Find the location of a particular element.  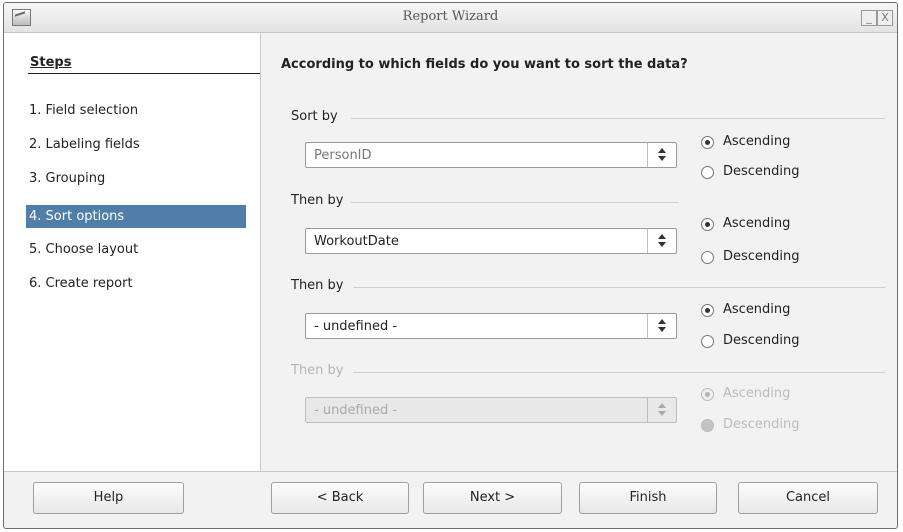

minimize-icon: _ is located at coordinates (869, 18).